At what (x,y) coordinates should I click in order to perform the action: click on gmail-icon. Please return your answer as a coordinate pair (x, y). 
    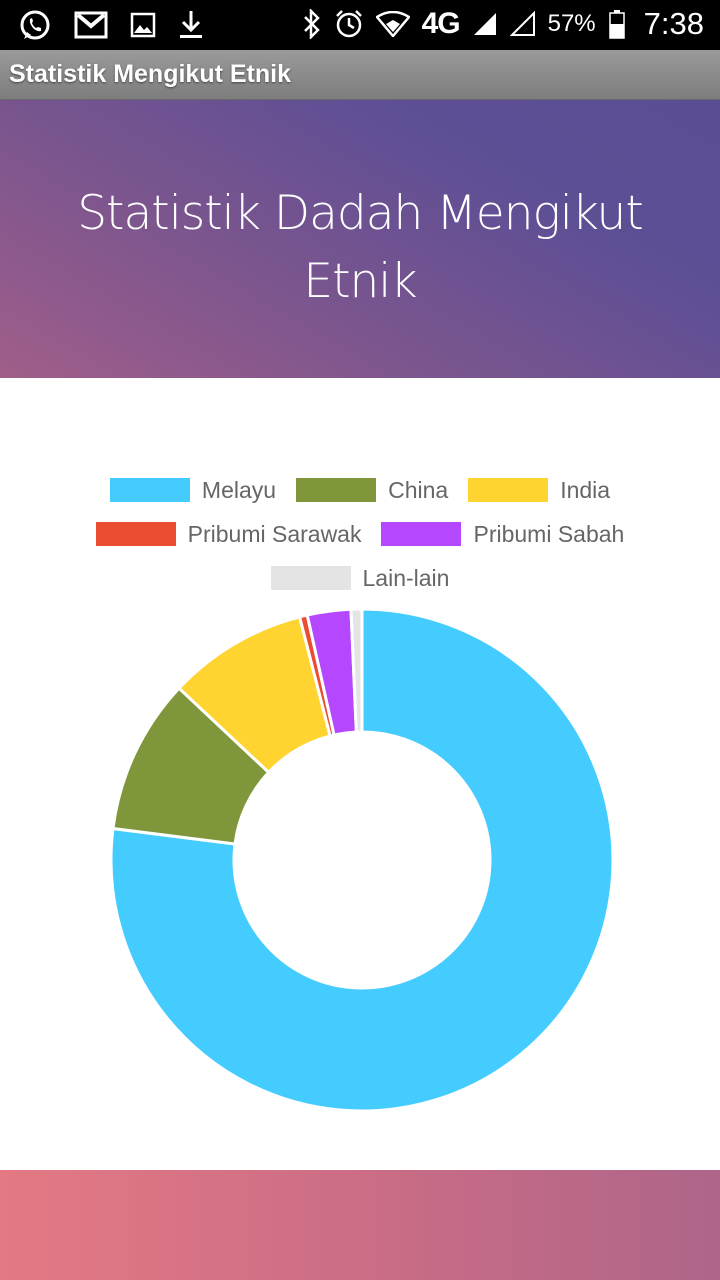
    Looking at the image, I should click on (91, 25).